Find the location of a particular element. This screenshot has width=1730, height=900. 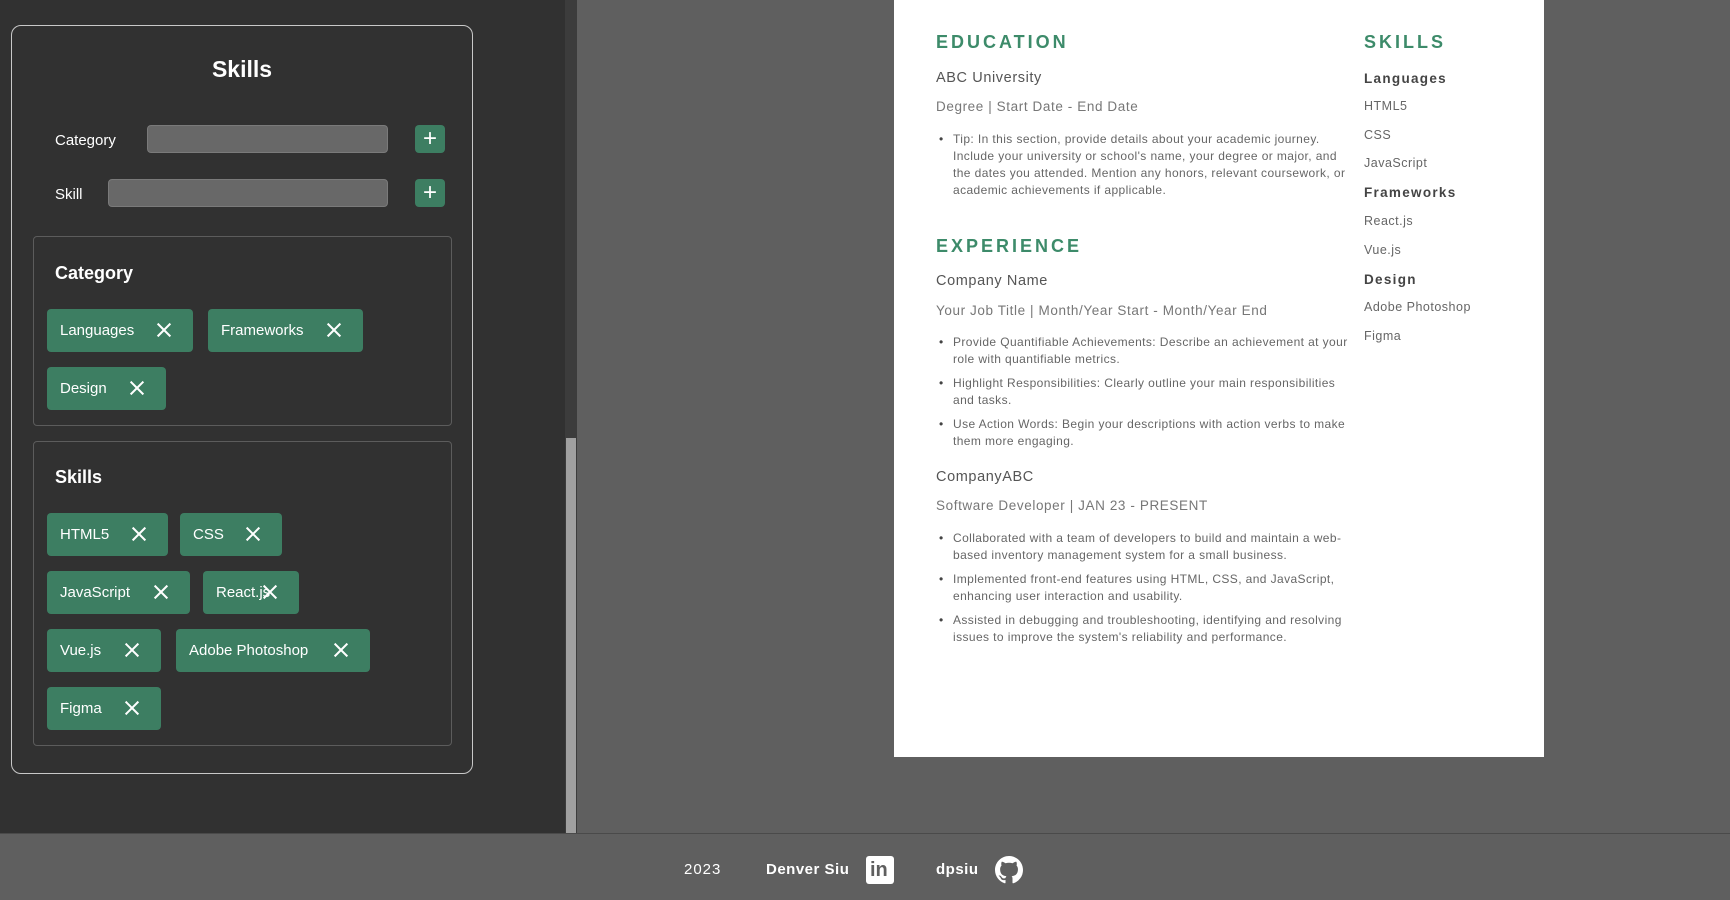

skill-item: Figma is located at coordinates (1383, 336).